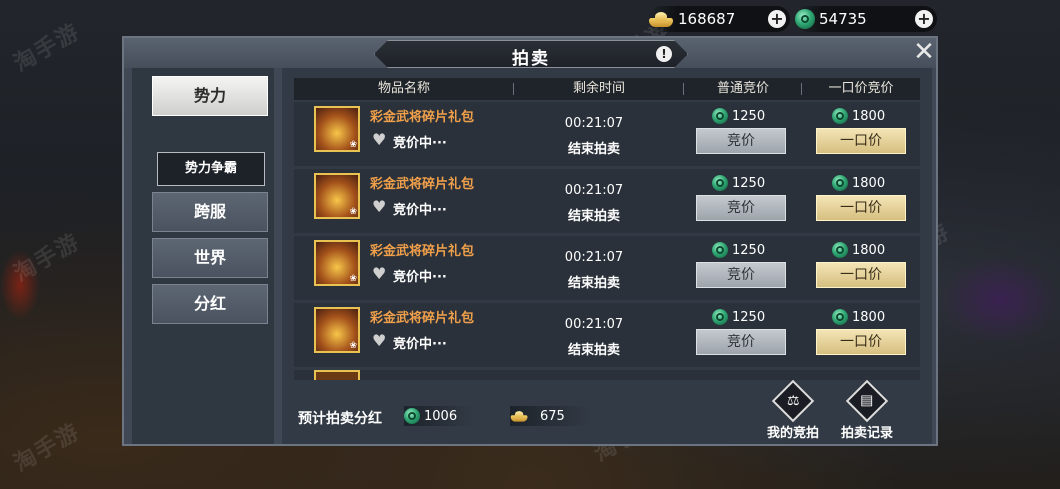 This screenshot has width=1060, height=489. What do you see at coordinates (792, 433) in the screenshot?
I see `my-bids-label: 我的竞拍` at bounding box center [792, 433].